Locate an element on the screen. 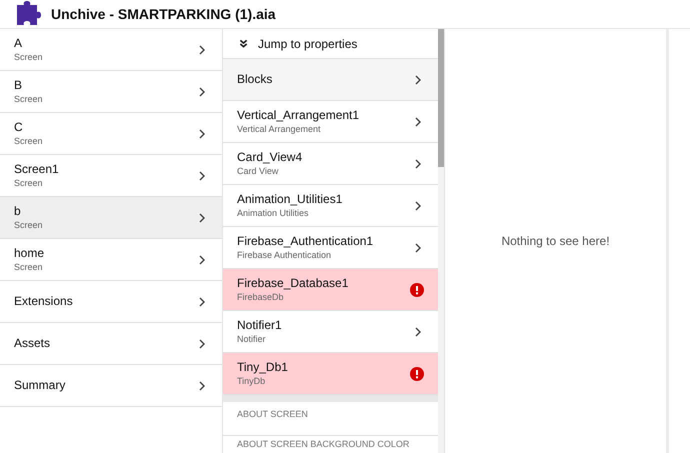  item-label: Blocks is located at coordinates (254, 79).